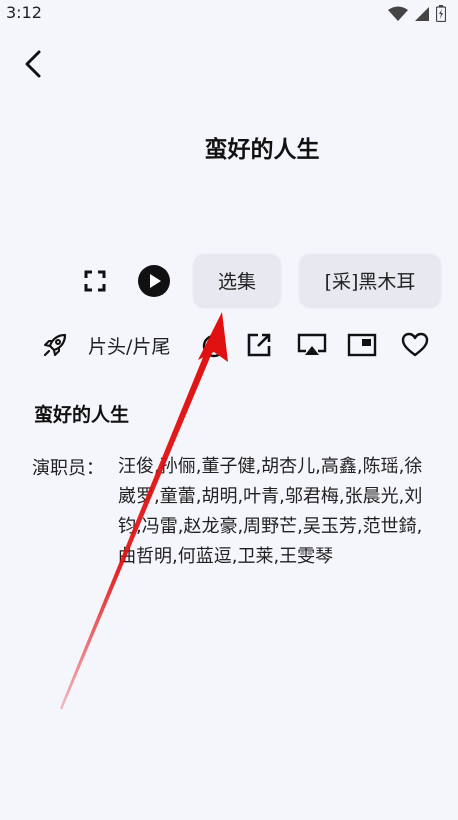 The image size is (458, 820). I want to click on play-icon, so click(154, 281).